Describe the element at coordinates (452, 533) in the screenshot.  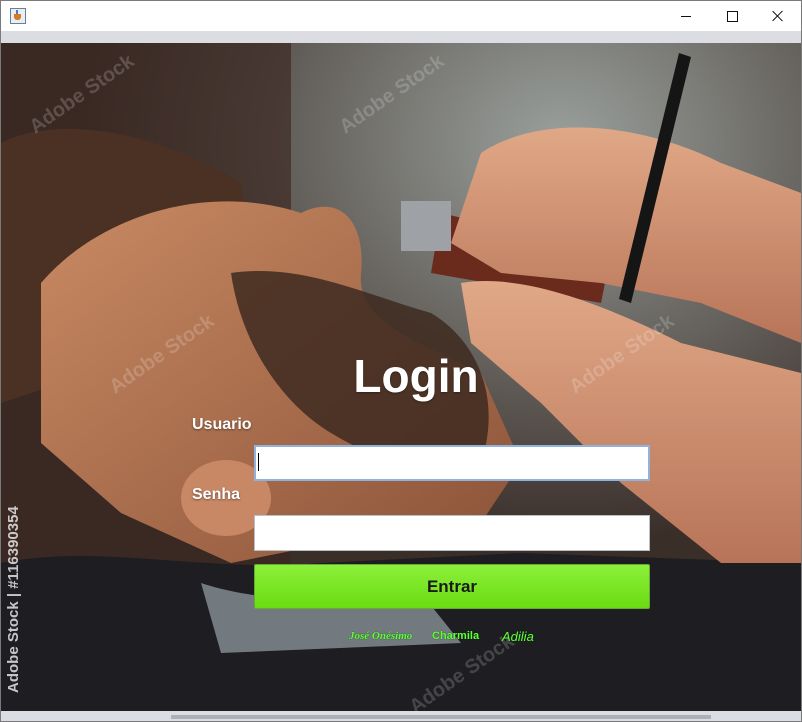
I see `password-input` at that location.